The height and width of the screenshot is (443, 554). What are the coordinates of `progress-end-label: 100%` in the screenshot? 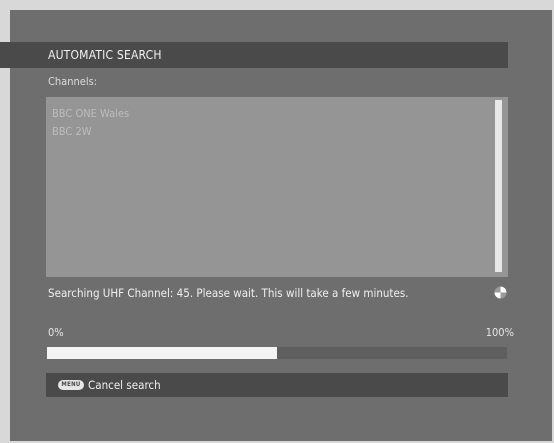 It's located at (499, 332).